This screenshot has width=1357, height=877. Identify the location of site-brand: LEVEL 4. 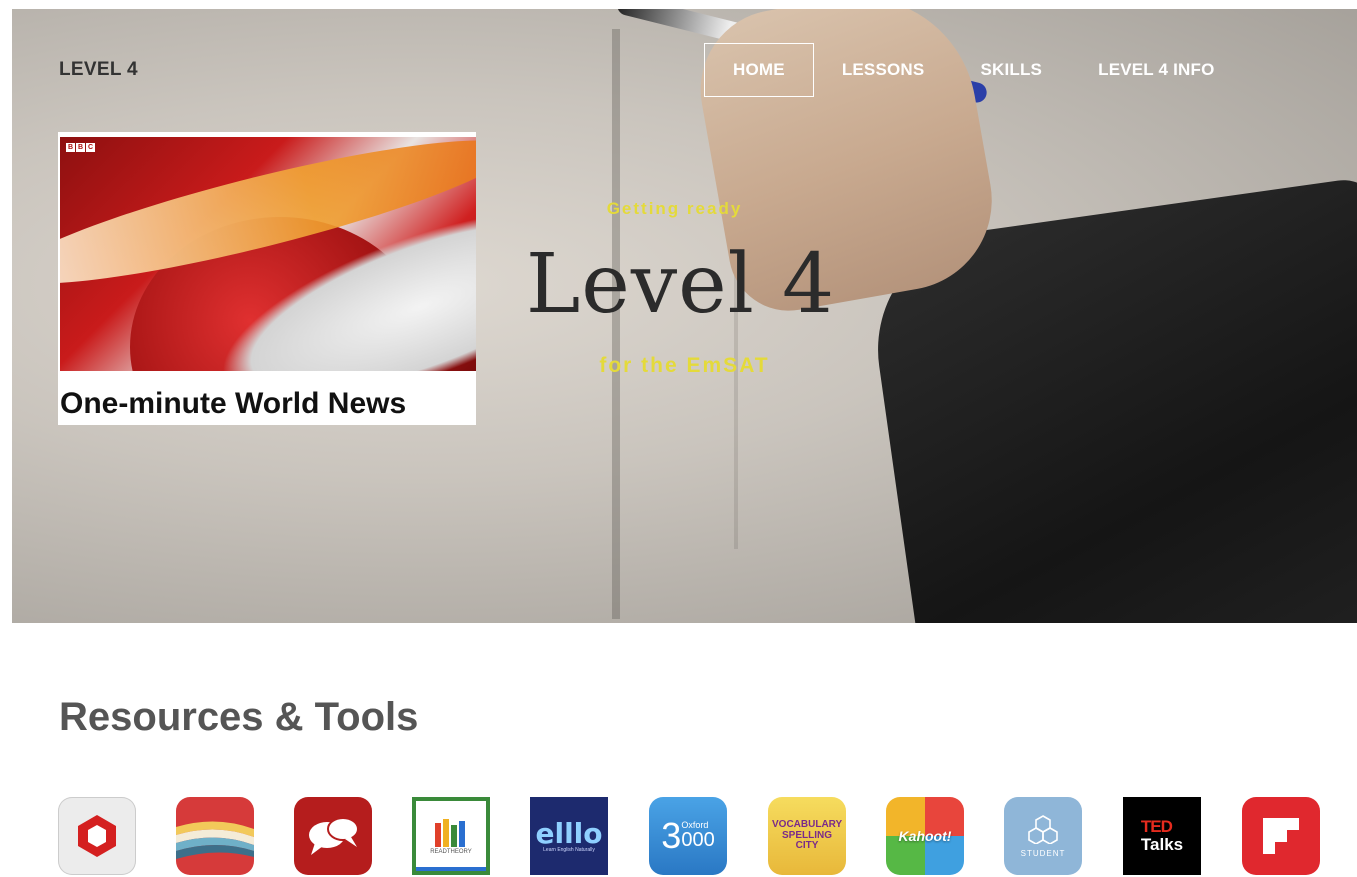
(98, 70).